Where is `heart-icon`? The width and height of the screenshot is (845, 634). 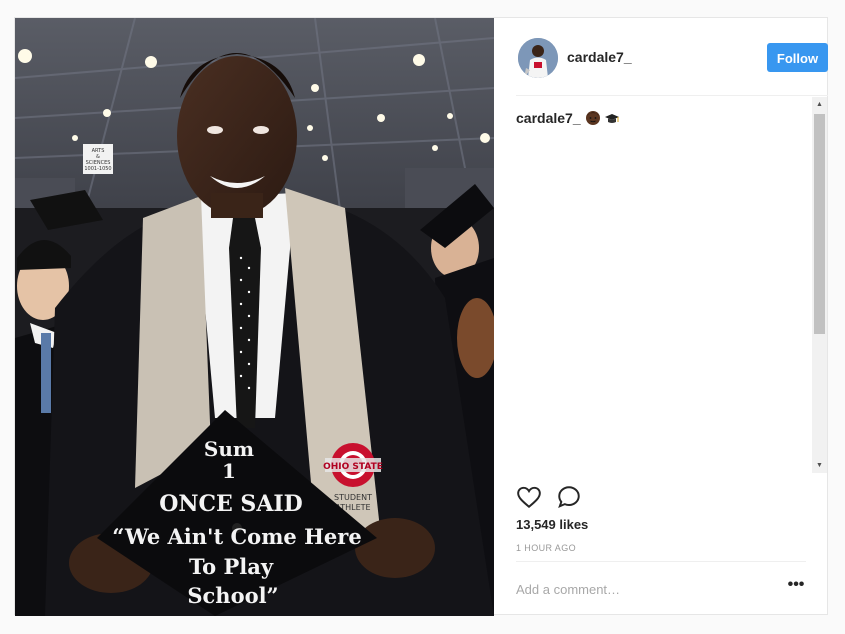 heart-icon is located at coordinates (529, 497).